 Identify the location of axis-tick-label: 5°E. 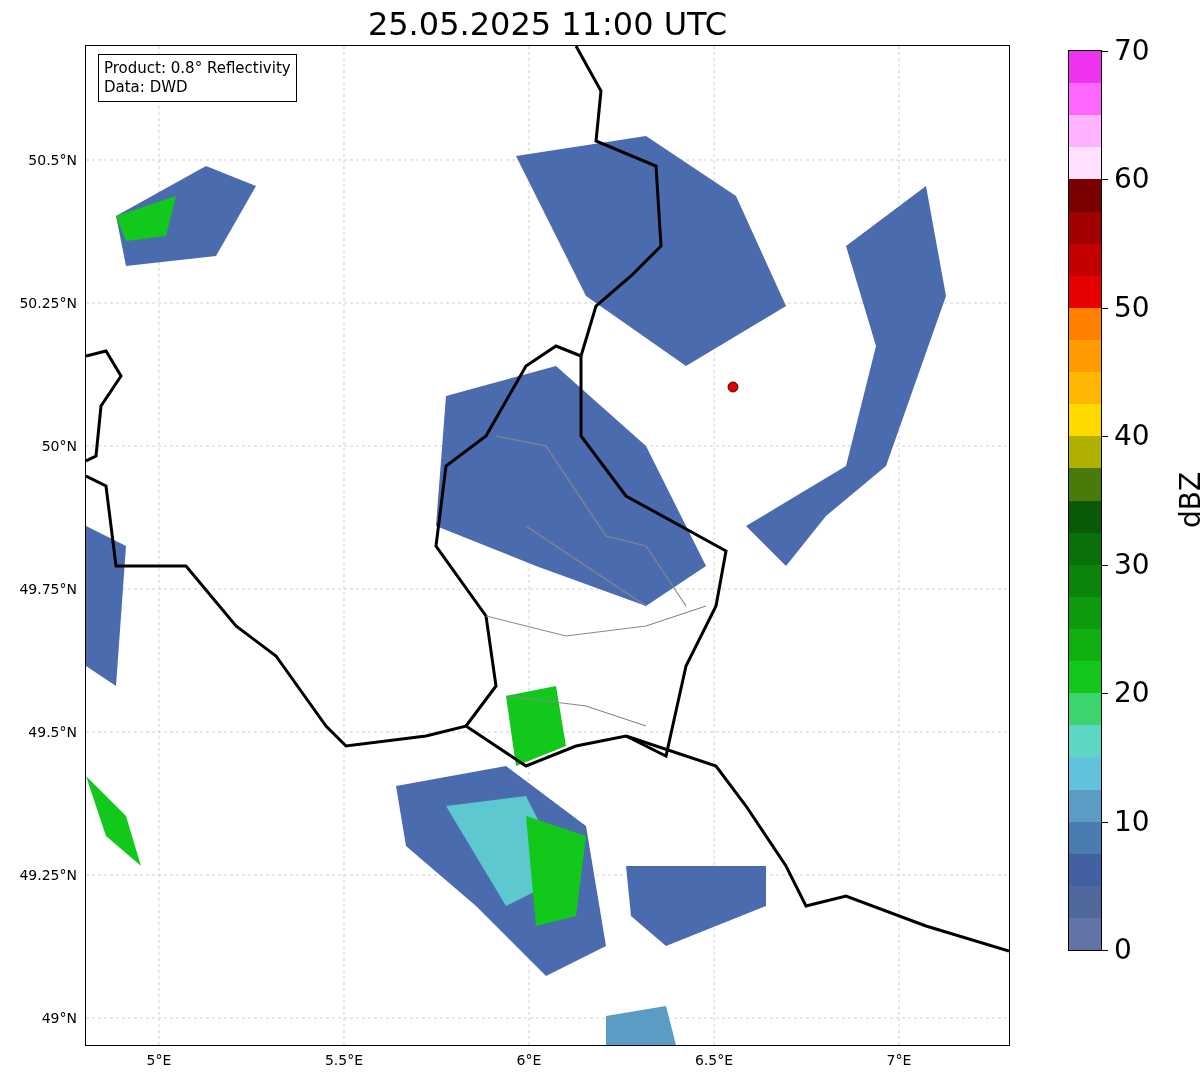
(159, 1060).